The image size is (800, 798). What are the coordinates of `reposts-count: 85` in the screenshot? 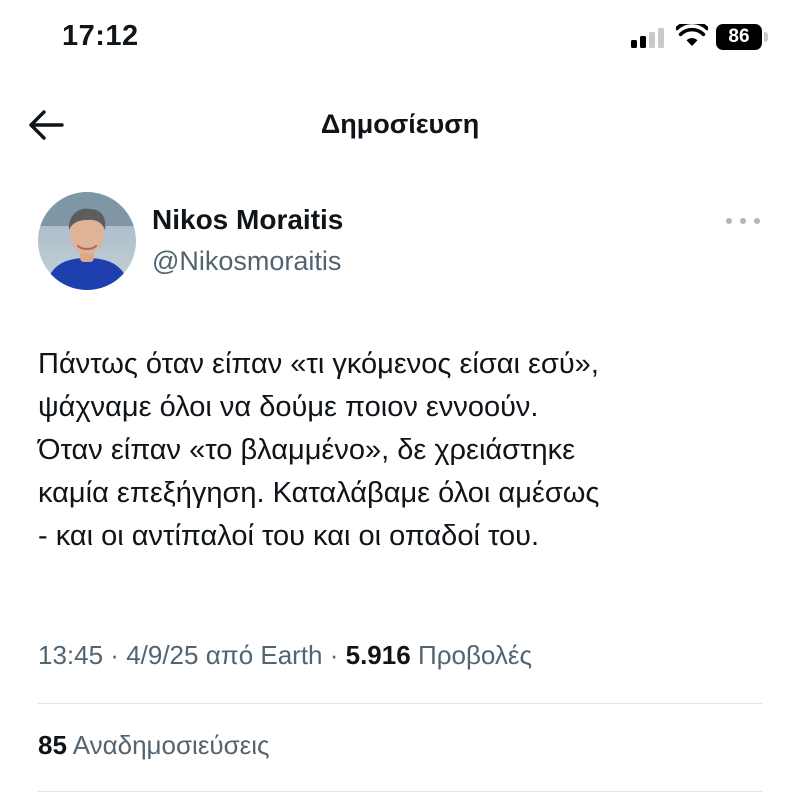 It's located at (52, 745).